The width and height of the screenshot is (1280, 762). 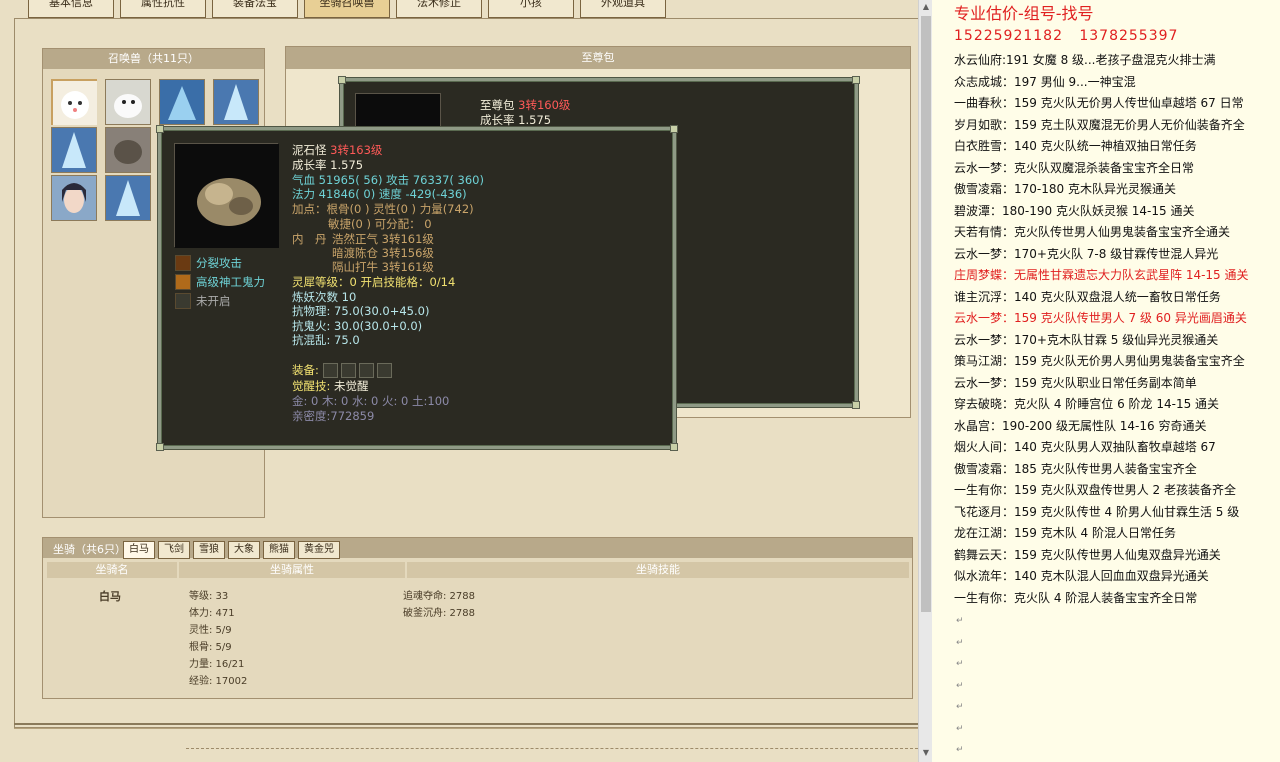 I want to click on listing-line: 云水一梦：159 克火队传世男人 7 级 60 异光画眉通关, so click(x=1100, y=318).